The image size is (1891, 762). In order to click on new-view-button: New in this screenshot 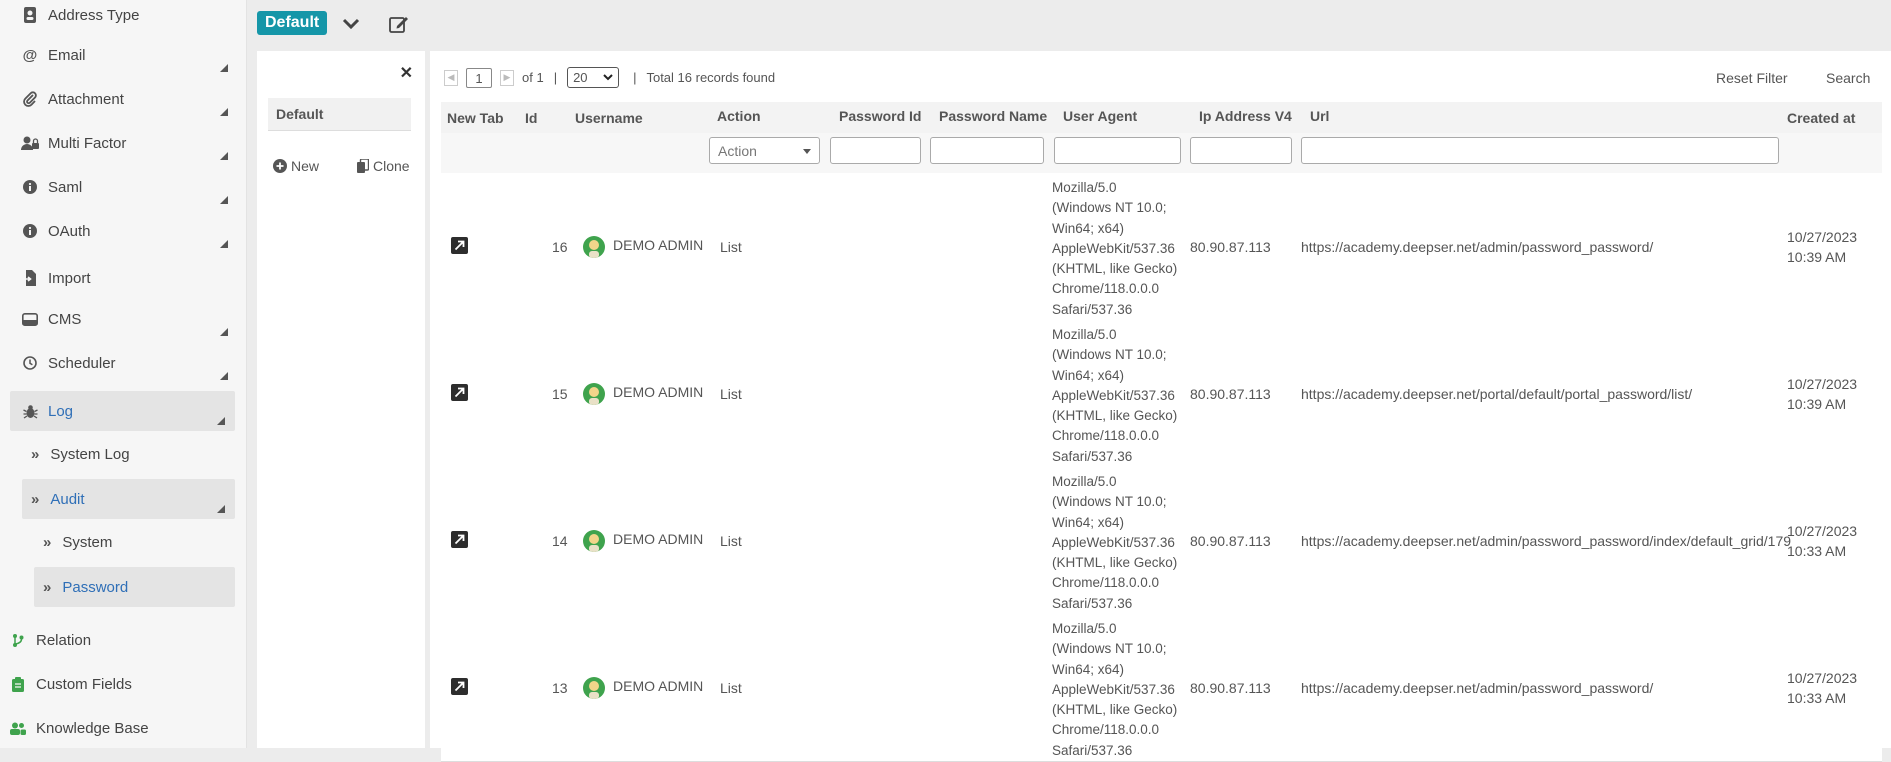, I will do `click(296, 166)`.